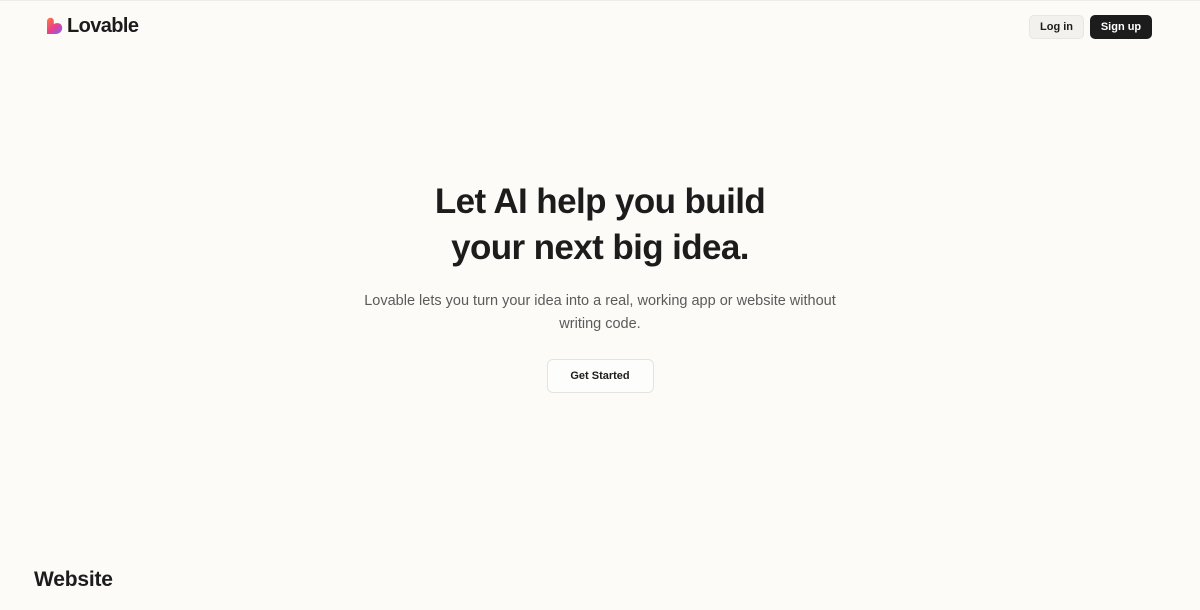 The height and width of the screenshot is (610, 1200). What do you see at coordinates (1121, 27) in the screenshot?
I see `signup-button: Sign up` at bounding box center [1121, 27].